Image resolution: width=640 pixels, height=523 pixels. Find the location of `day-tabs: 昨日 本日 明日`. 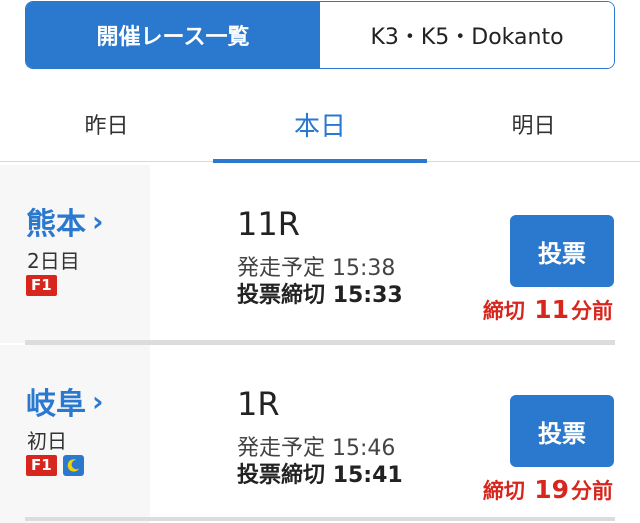

day-tabs: 昨日 本日 明日 is located at coordinates (320, 124).